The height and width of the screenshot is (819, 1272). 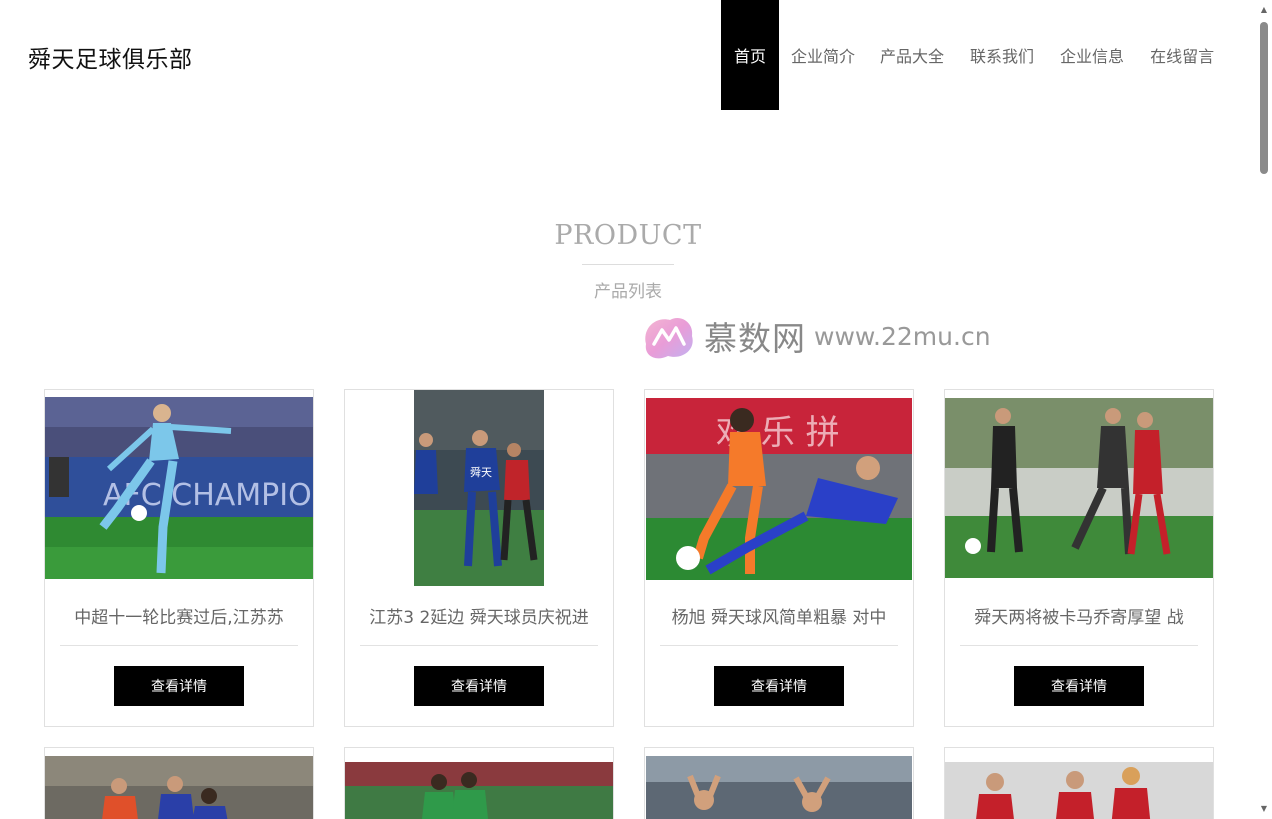 I want to click on product-card: 欢 乐 拼 杨旭 舜天球风简单粗暴 对中 查看详情, so click(x=779, y=558).